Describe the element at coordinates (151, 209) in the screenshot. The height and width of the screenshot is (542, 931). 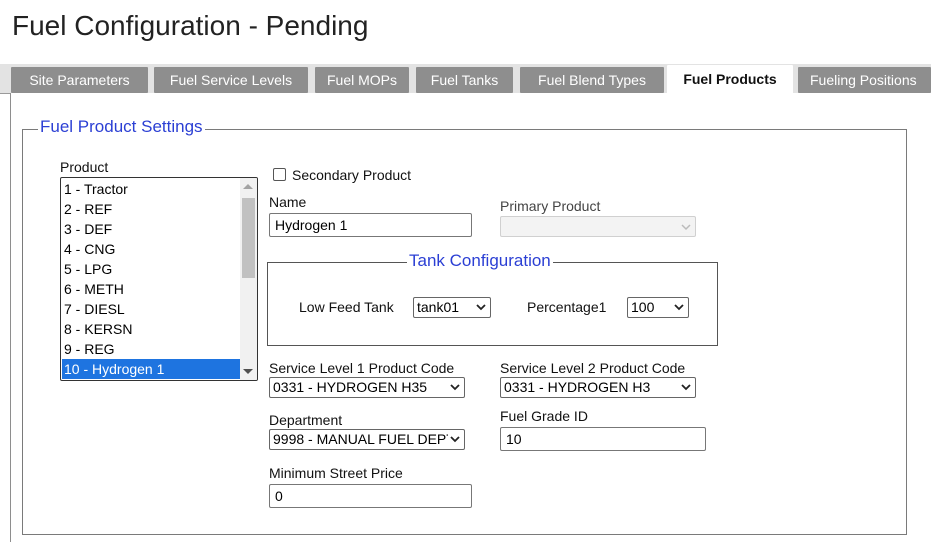
I see `product-option: 2 - REF` at that location.